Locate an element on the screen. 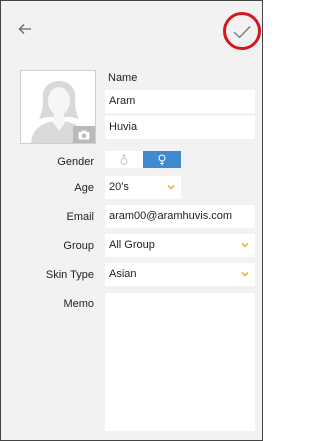 The image size is (320, 441). top-bar is located at coordinates (131, 32).